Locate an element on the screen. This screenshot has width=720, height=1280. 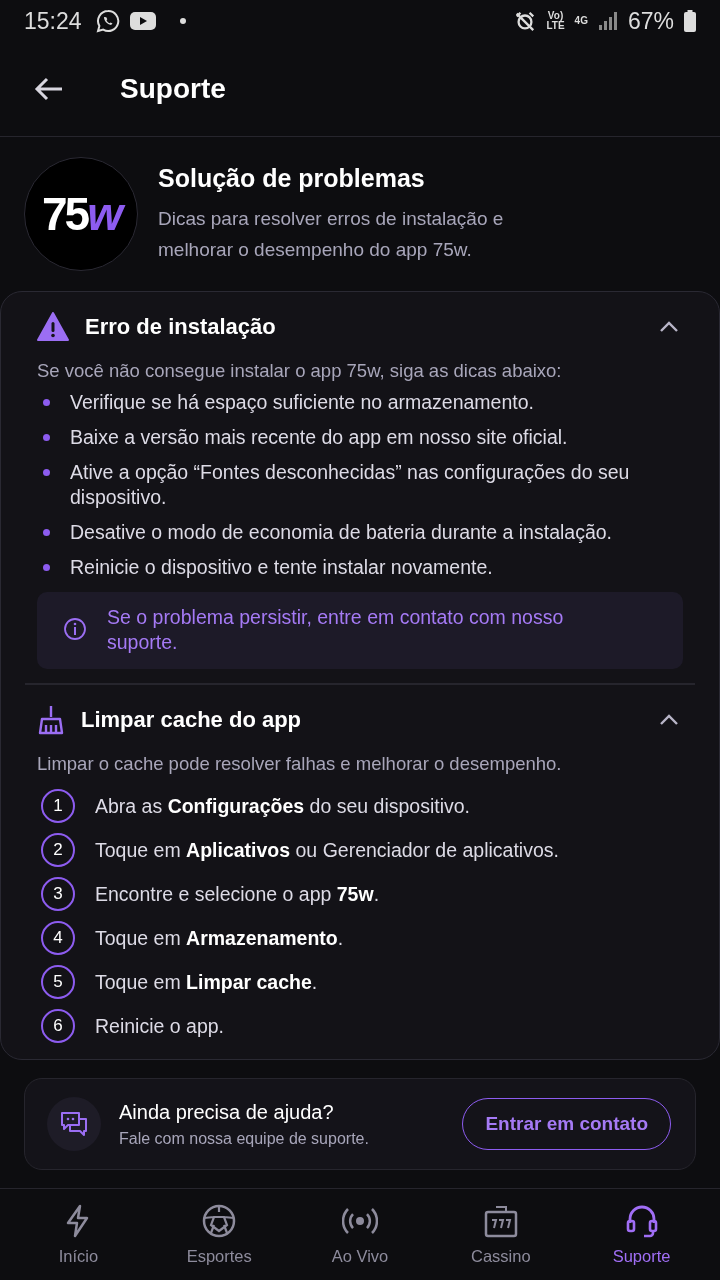
nav-tab: Ao Vivo is located at coordinates (360, 1240).